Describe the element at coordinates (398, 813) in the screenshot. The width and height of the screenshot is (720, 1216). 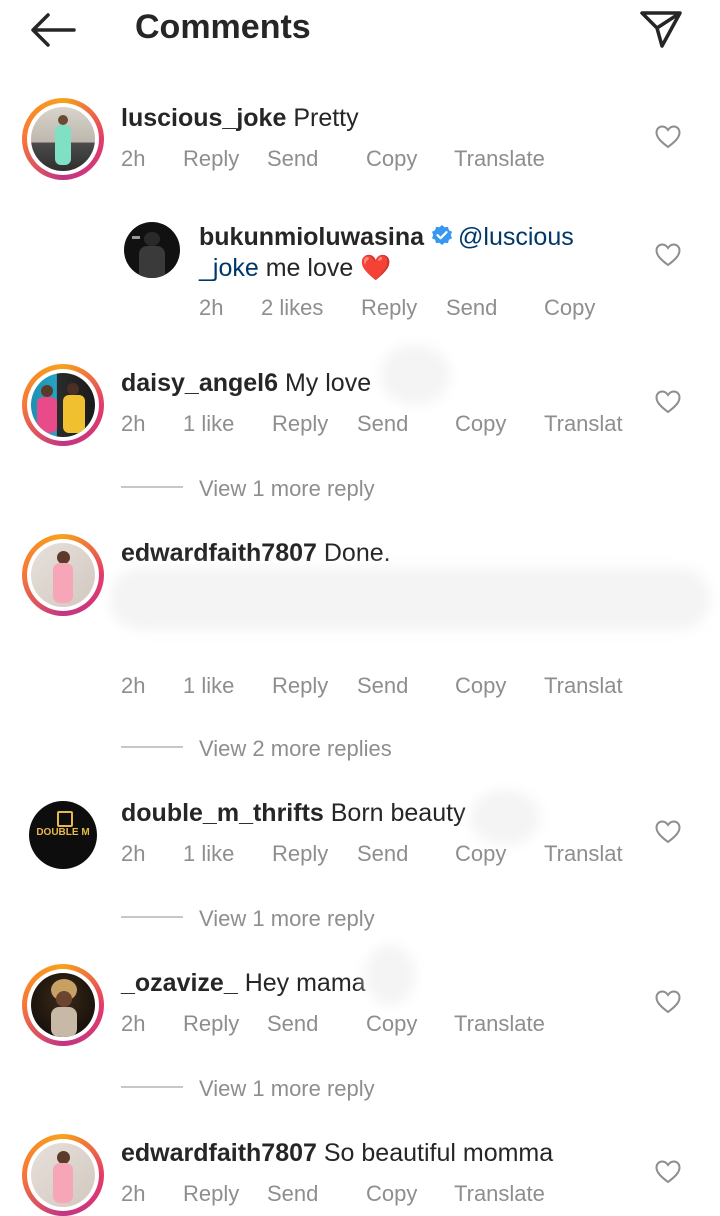
I see `comment-body: Born beauty` at that location.